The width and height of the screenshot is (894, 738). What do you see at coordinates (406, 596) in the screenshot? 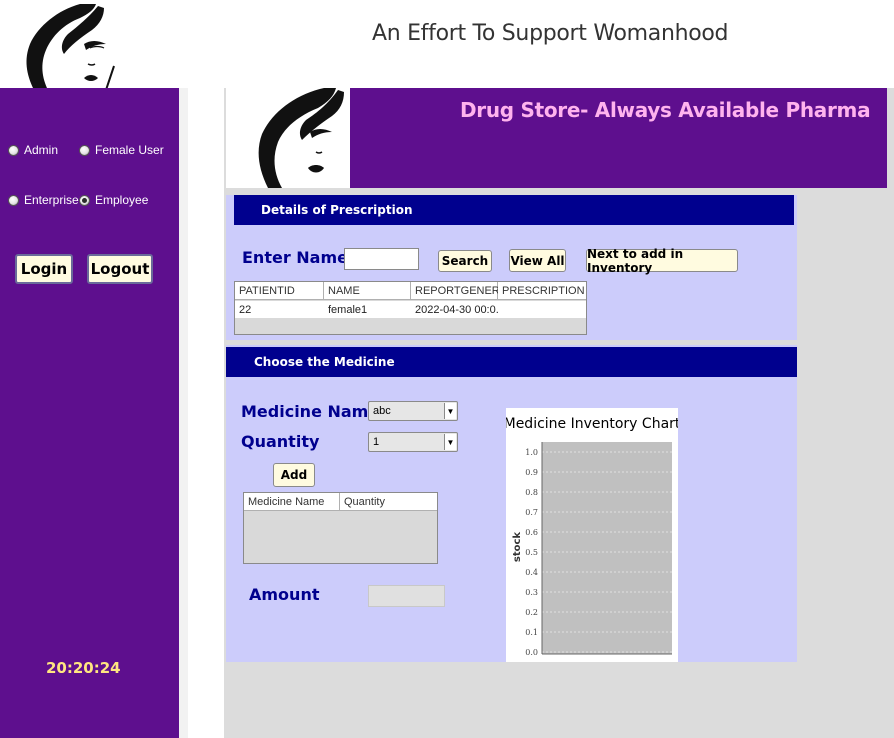
I see `amount-field` at bounding box center [406, 596].